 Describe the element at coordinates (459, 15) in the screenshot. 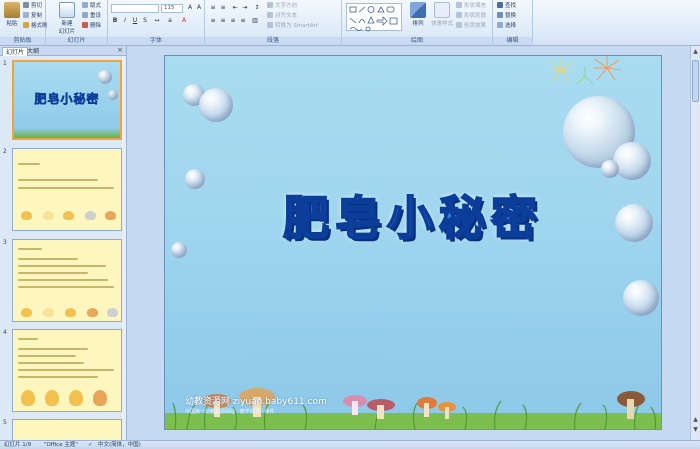

I see `pen-icon` at that location.